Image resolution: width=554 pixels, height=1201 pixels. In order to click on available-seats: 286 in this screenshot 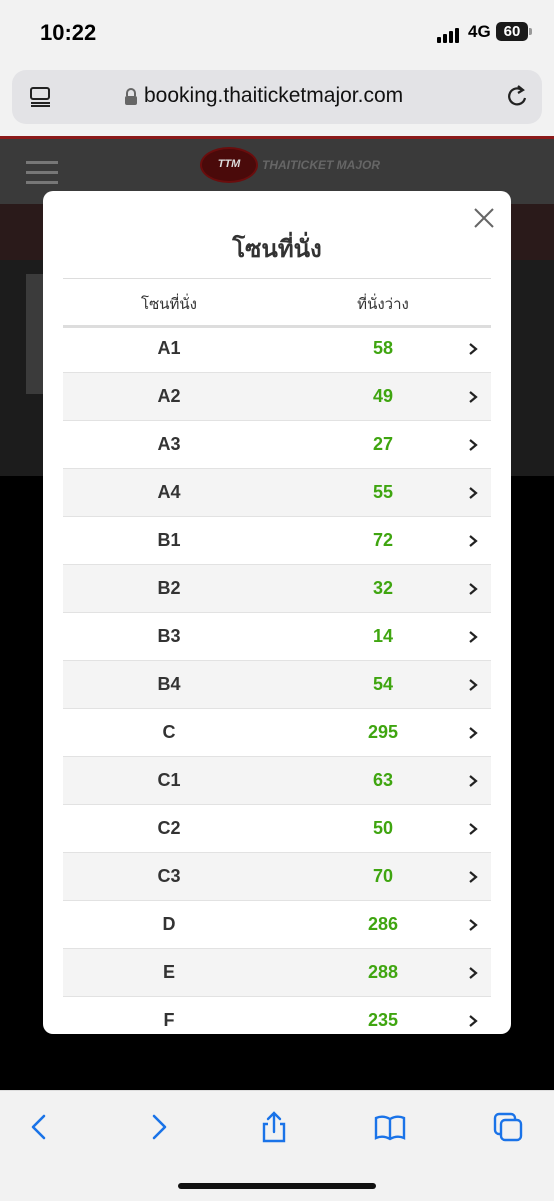, I will do `click(383, 924)`.